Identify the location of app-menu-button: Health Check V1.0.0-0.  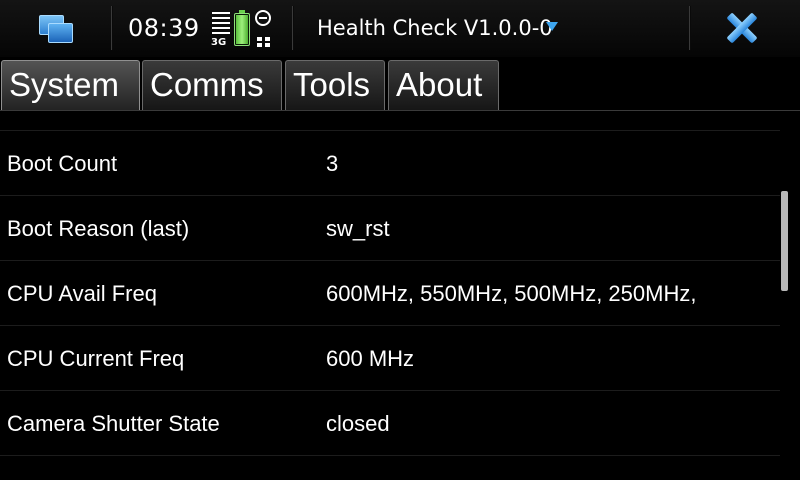
(440, 28).